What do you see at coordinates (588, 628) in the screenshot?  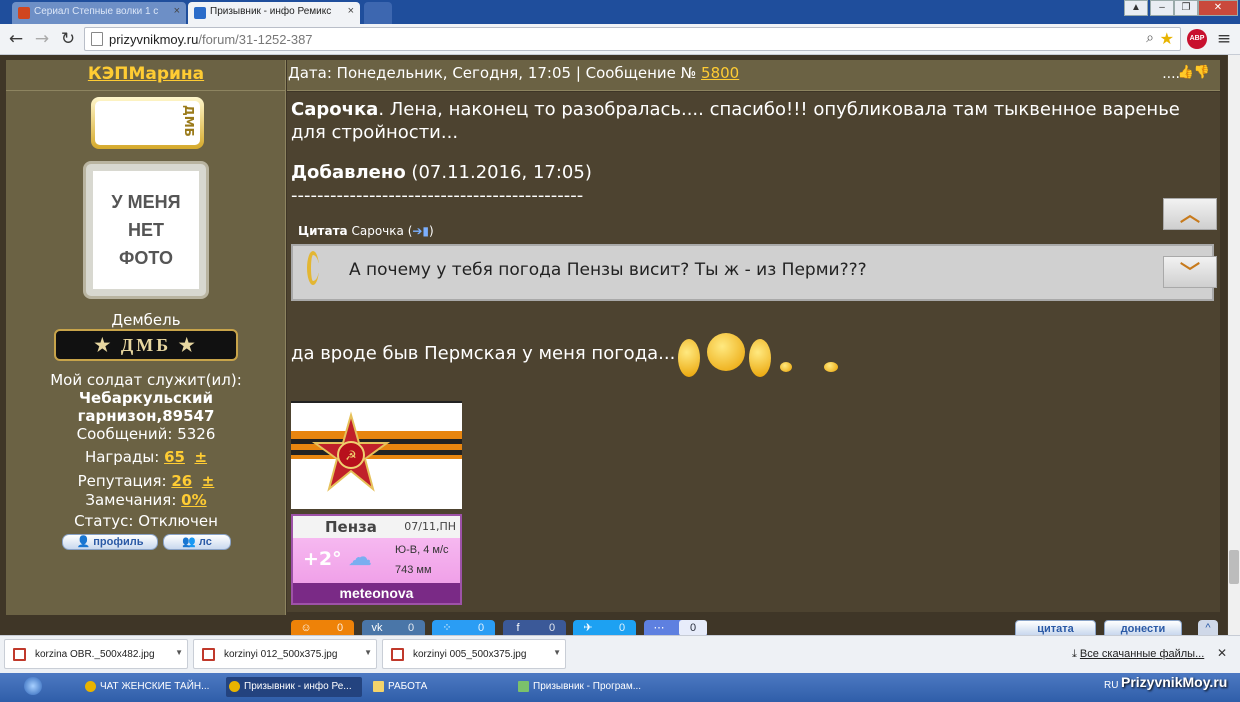 I see `twitter-icon: ✈` at bounding box center [588, 628].